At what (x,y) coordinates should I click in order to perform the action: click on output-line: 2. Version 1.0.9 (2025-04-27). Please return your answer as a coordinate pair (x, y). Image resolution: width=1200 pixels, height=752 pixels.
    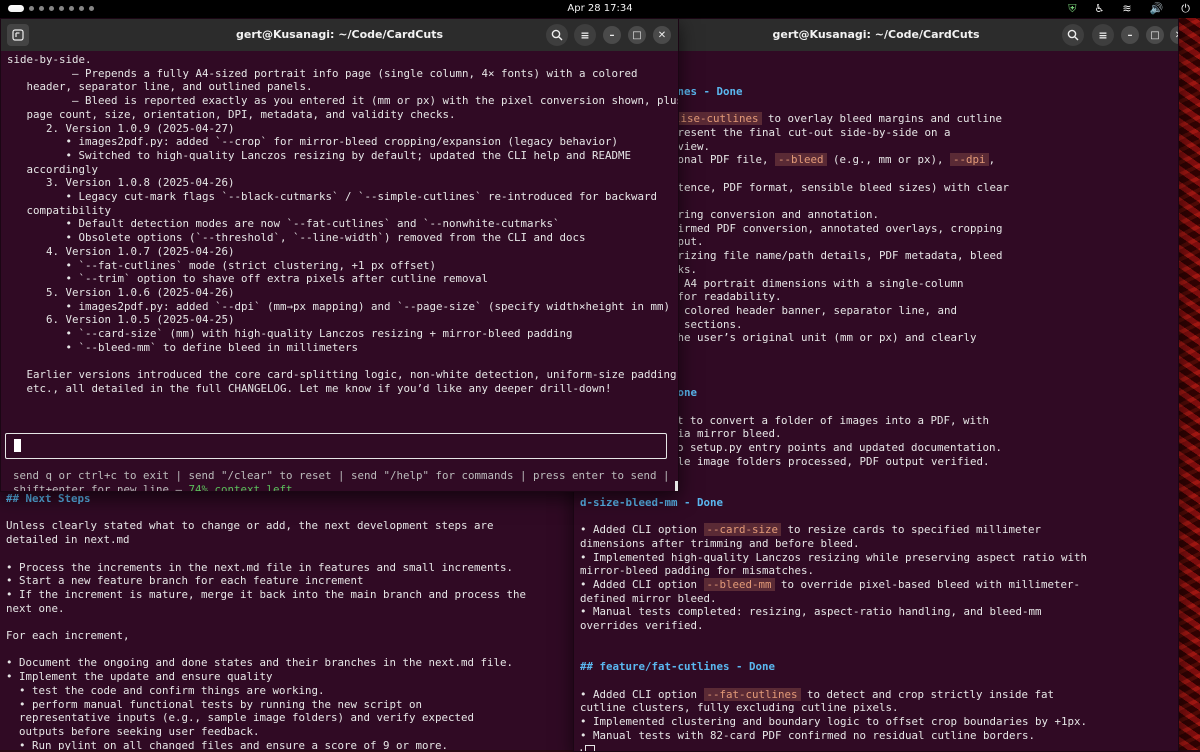
    Looking at the image, I should click on (121, 128).